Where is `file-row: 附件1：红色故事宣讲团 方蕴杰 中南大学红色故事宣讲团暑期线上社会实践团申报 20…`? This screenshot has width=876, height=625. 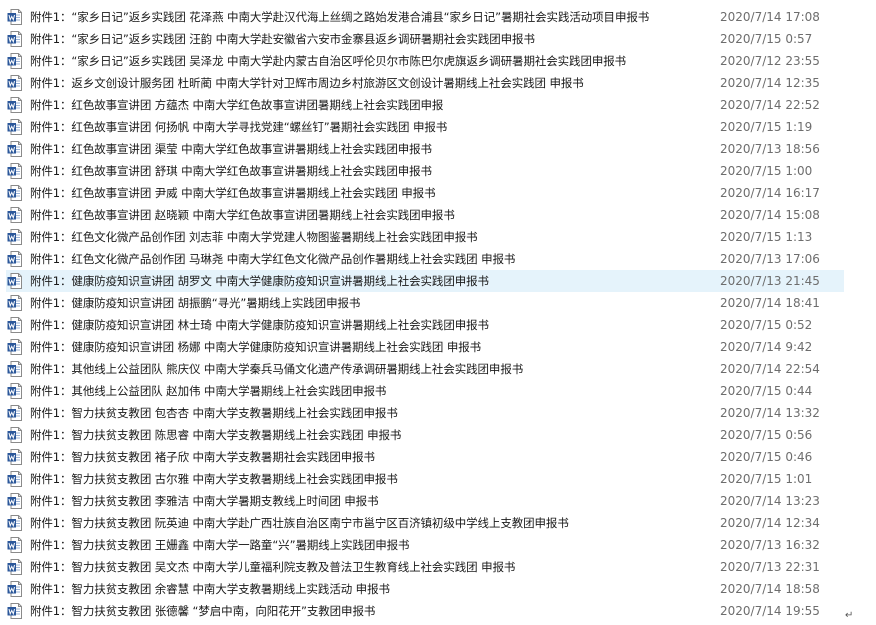
file-row: 附件1：红色故事宣讲团 方蕴杰 中南大学红色故事宣讲团暑期线上社会实践团申报 20… is located at coordinates (438, 105).